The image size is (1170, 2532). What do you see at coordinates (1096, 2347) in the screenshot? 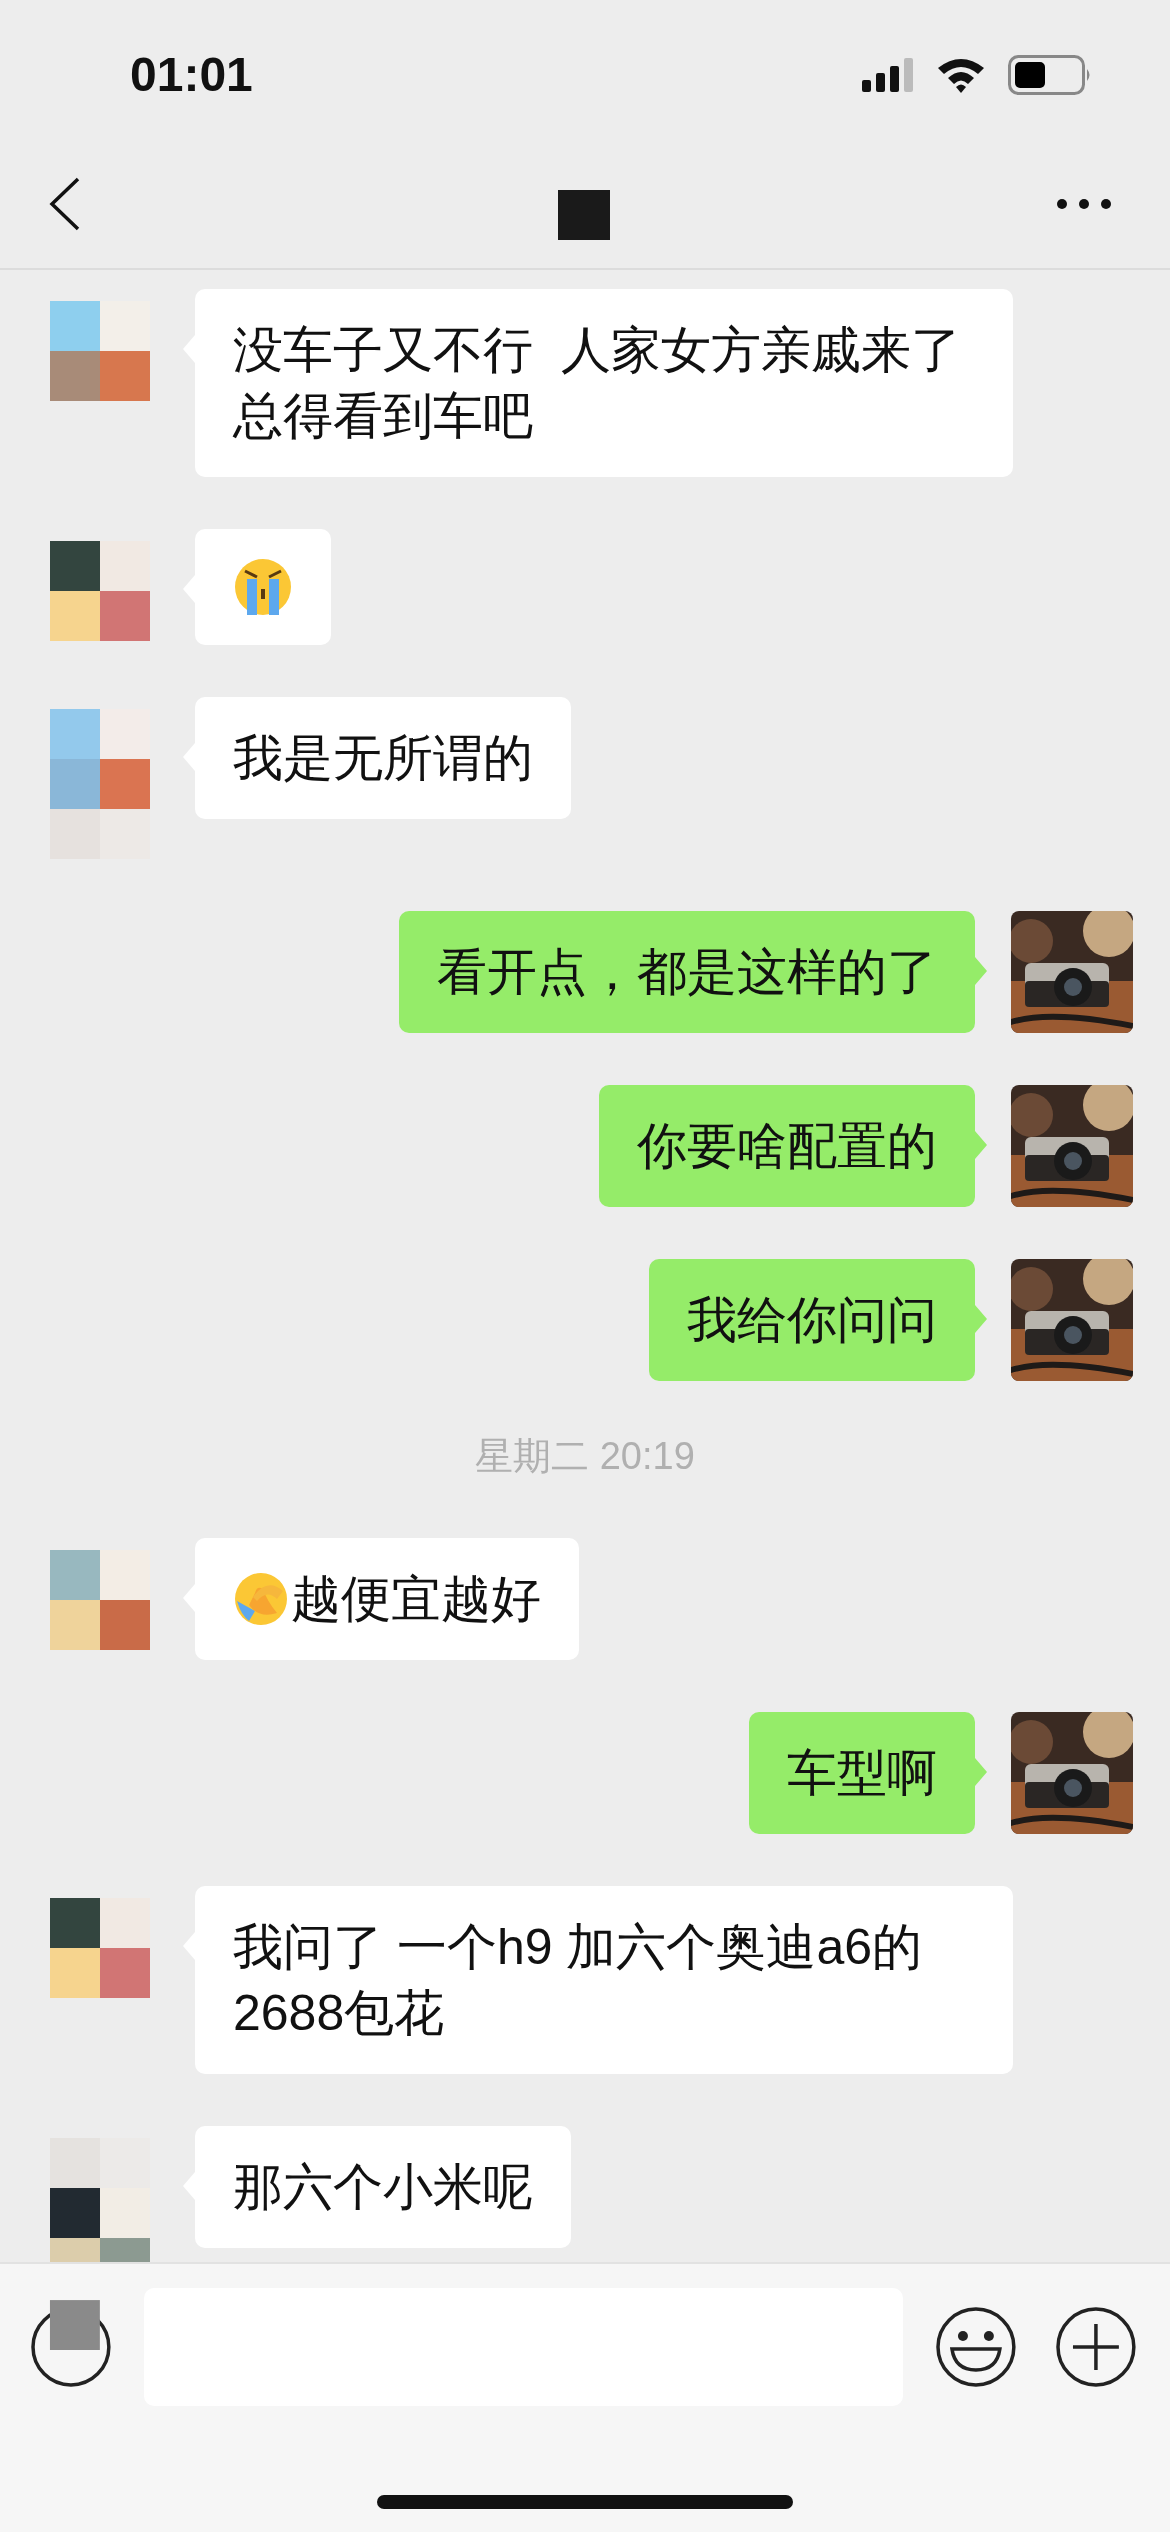
I see `plus-icon` at bounding box center [1096, 2347].